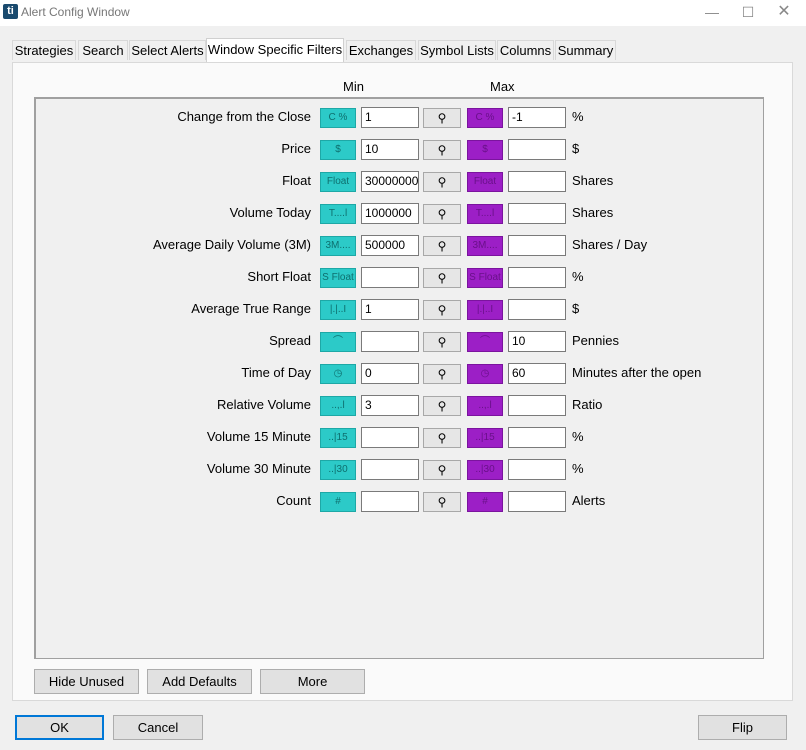  I want to click on volume-30-min-icon: ..|30, so click(338, 470).